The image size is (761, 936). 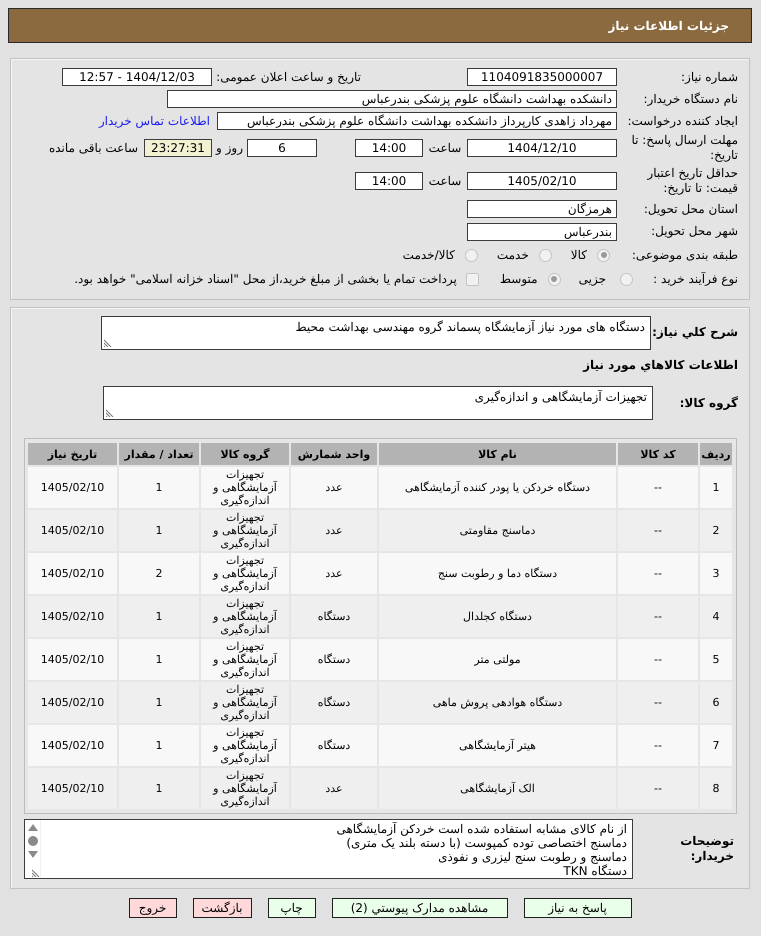 I want to click on buyer-org-field: دانشکده بهداشت دانشگاه علوم پزشکی بندرعباس, so click(x=392, y=99).